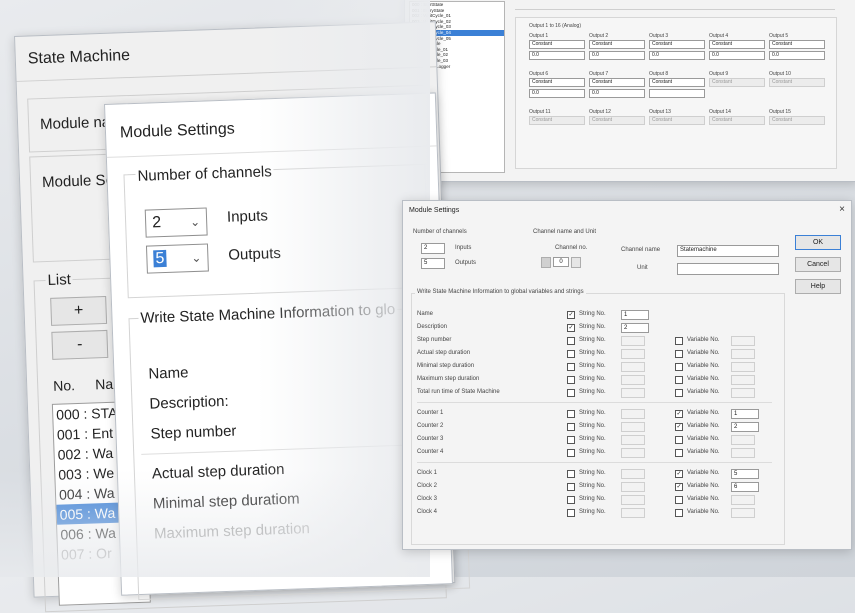 The image size is (855, 613). What do you see at coordinates (728, 269) in the screenshot?
I see `unit-input` at bounding box center [728, 269].